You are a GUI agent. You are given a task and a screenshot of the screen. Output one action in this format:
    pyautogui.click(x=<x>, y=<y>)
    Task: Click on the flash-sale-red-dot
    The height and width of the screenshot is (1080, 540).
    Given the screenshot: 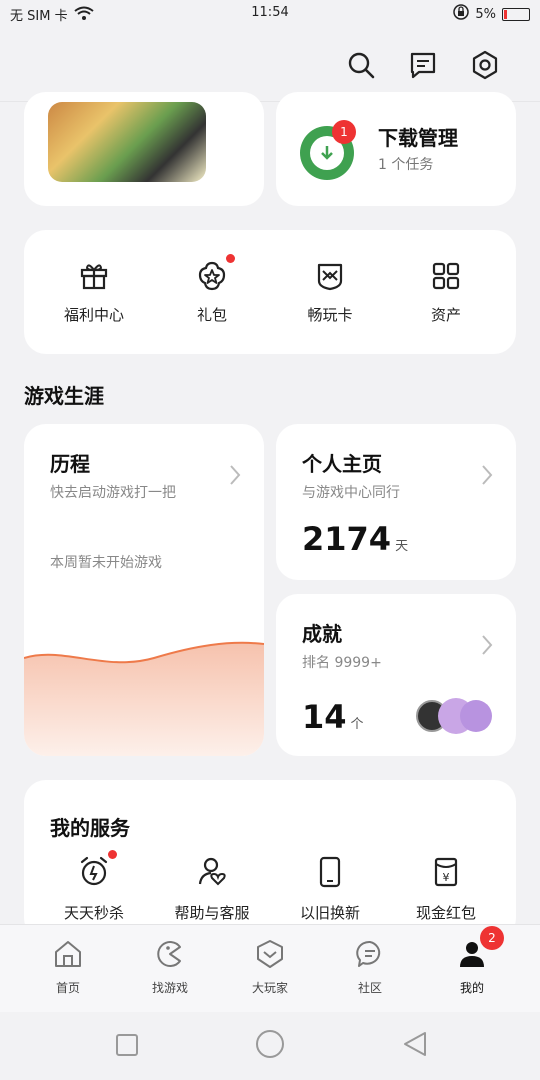 What is the action you would take?
    pyautogui.click(x=112, y=854)
    